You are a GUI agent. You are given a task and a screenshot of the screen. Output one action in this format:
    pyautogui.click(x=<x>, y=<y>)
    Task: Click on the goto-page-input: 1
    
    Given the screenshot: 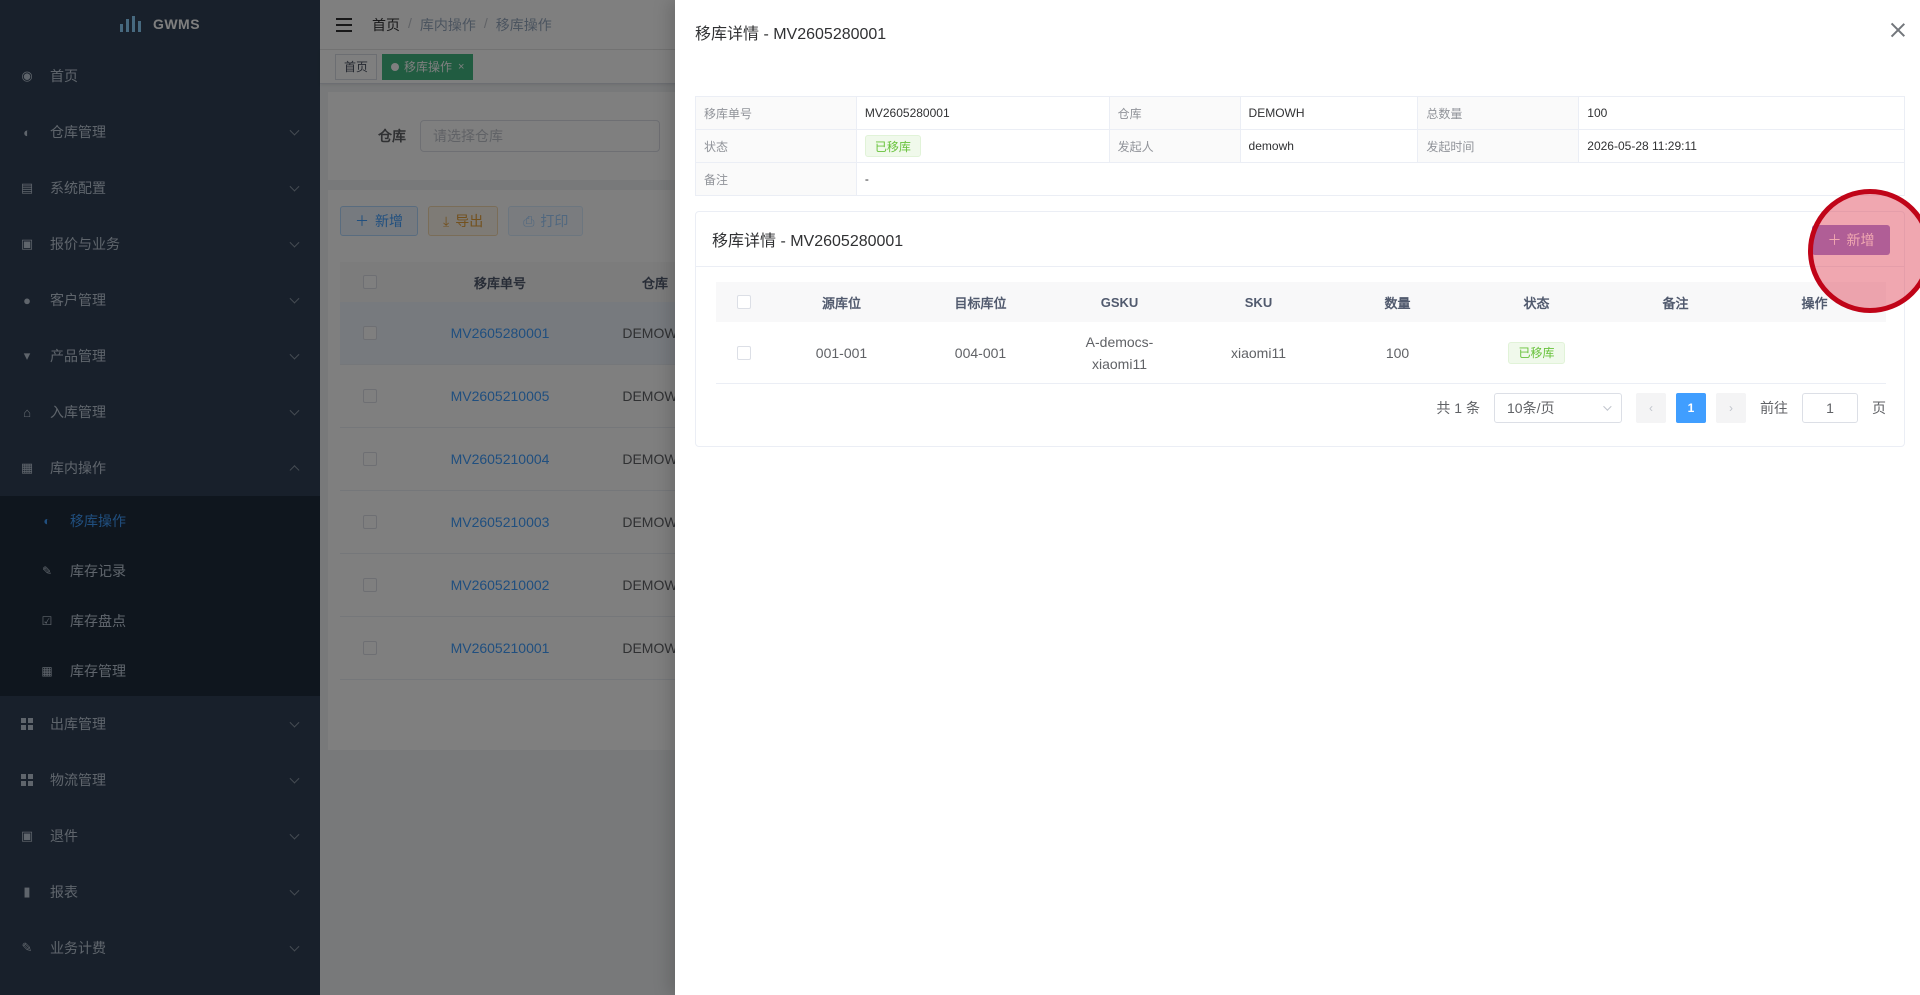 What is the action you would take?
    pyautogui.click(x=1830, y=408)
    